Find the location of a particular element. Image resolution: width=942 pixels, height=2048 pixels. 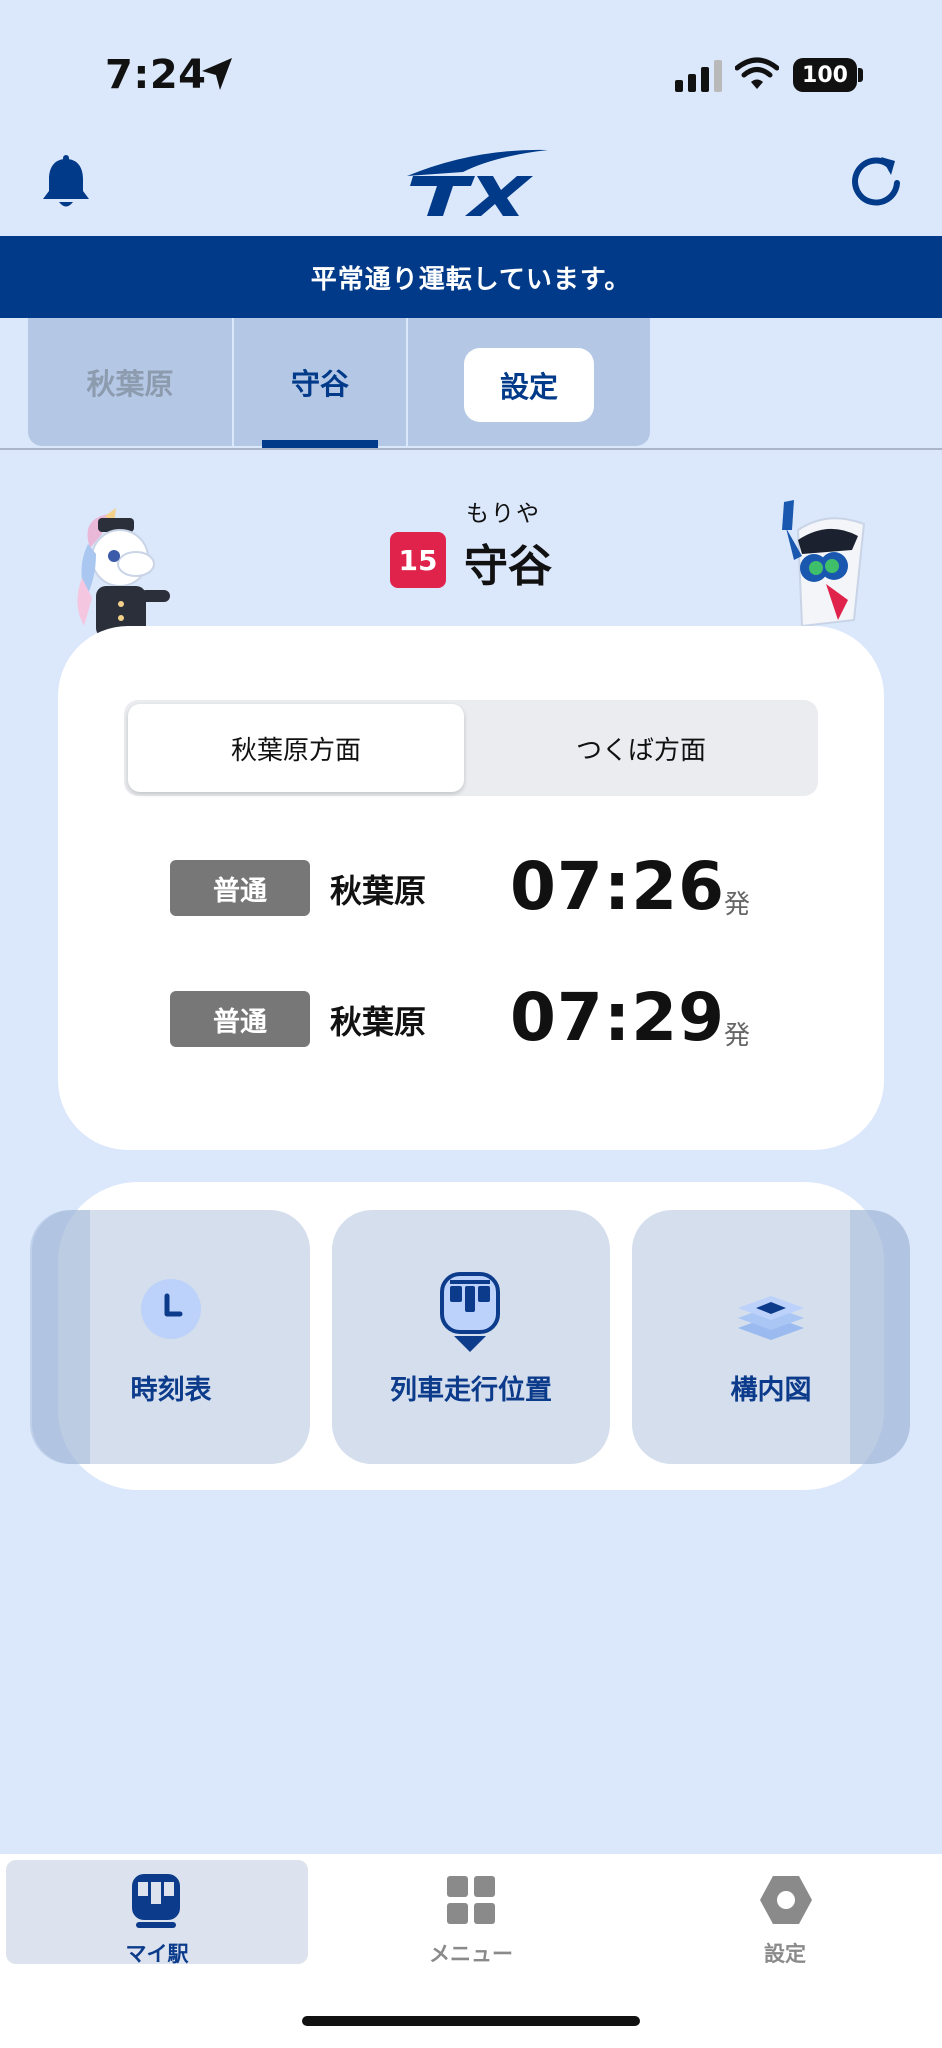

tx-mascot-image is located at coordinates (824, 564).